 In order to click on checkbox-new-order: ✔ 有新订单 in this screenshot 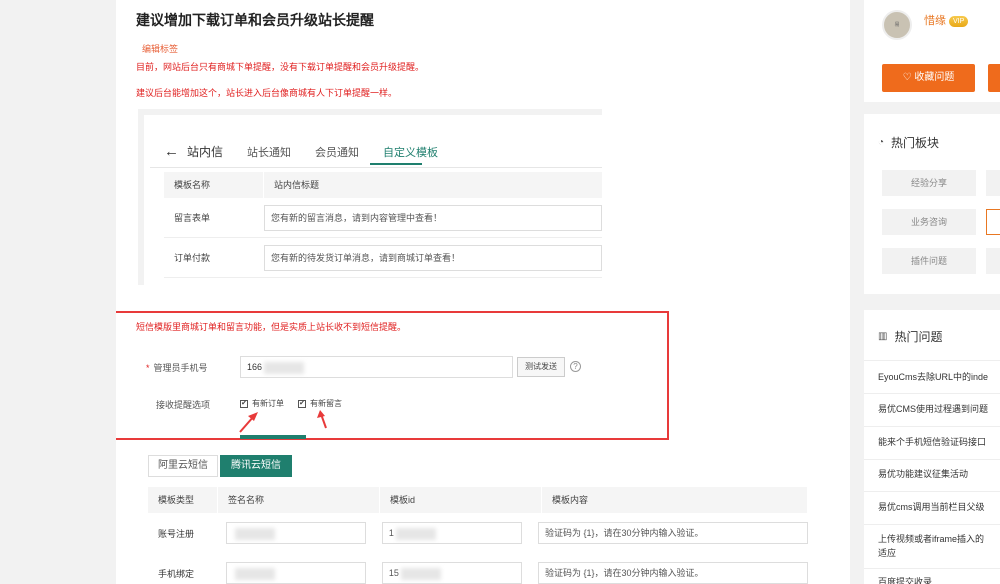, I will do `click(262, 403)`.